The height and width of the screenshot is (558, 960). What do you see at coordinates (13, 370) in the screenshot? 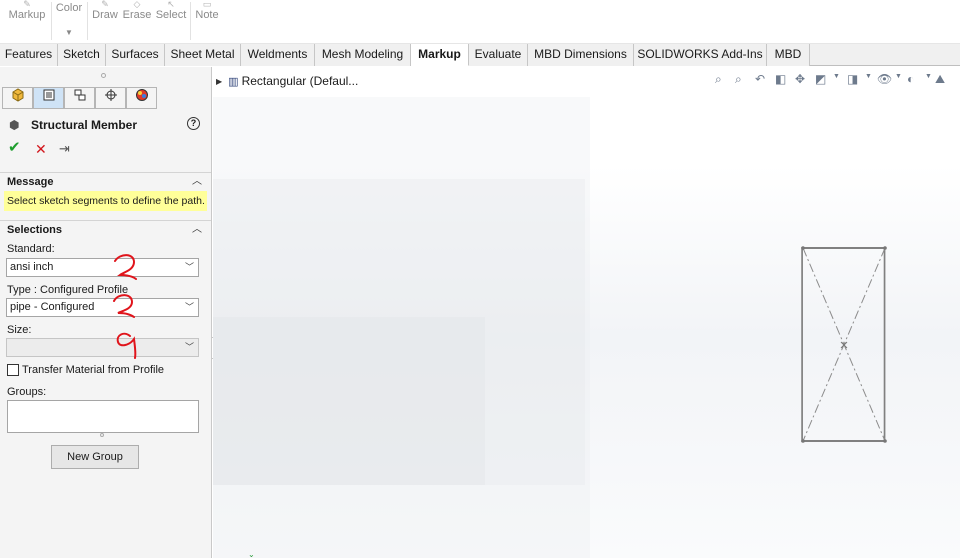
I see `transfer-material-checkbox` at bounding box center [13, 370].